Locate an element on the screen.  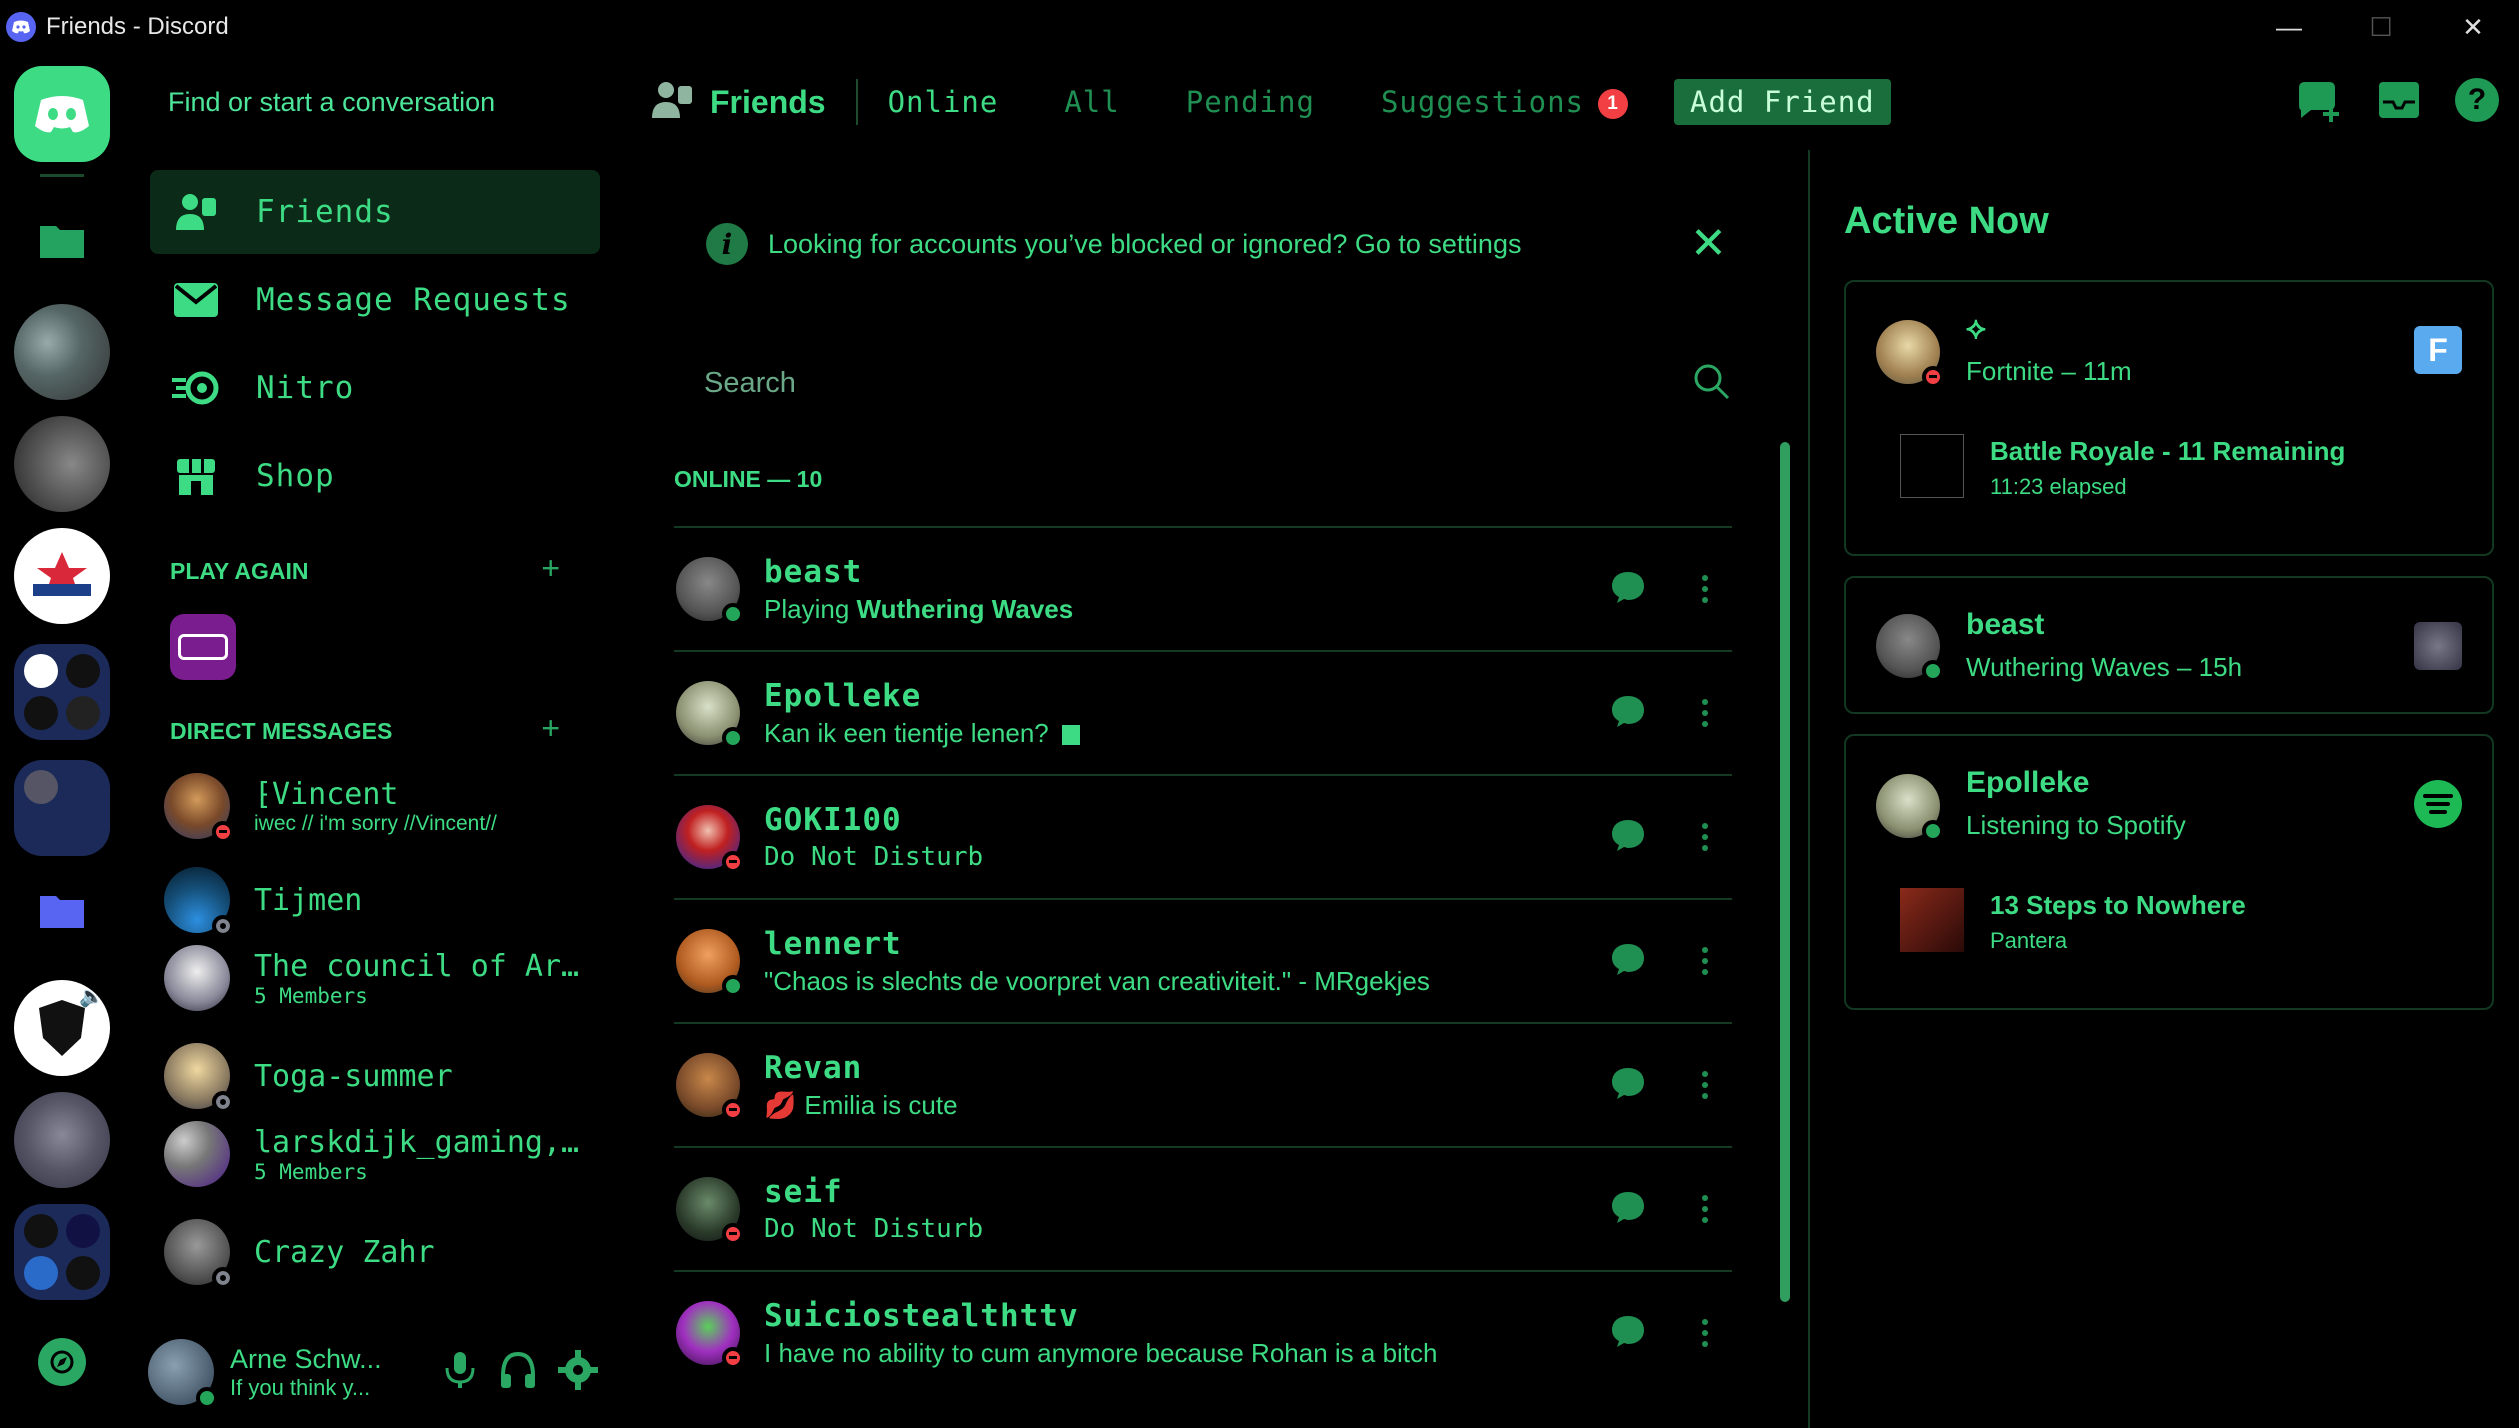
search-input is located at coordinates (1154, 383).